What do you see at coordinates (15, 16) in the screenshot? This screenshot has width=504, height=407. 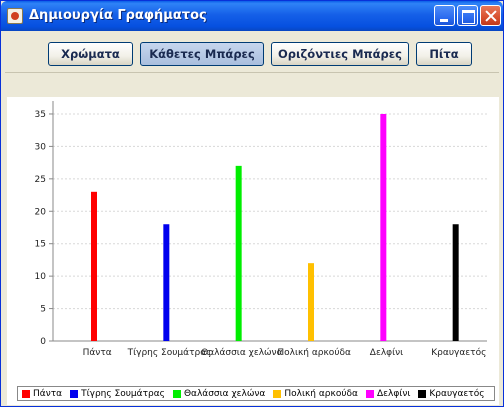 I see `java-app-icon` at bounding box center [15, 16].